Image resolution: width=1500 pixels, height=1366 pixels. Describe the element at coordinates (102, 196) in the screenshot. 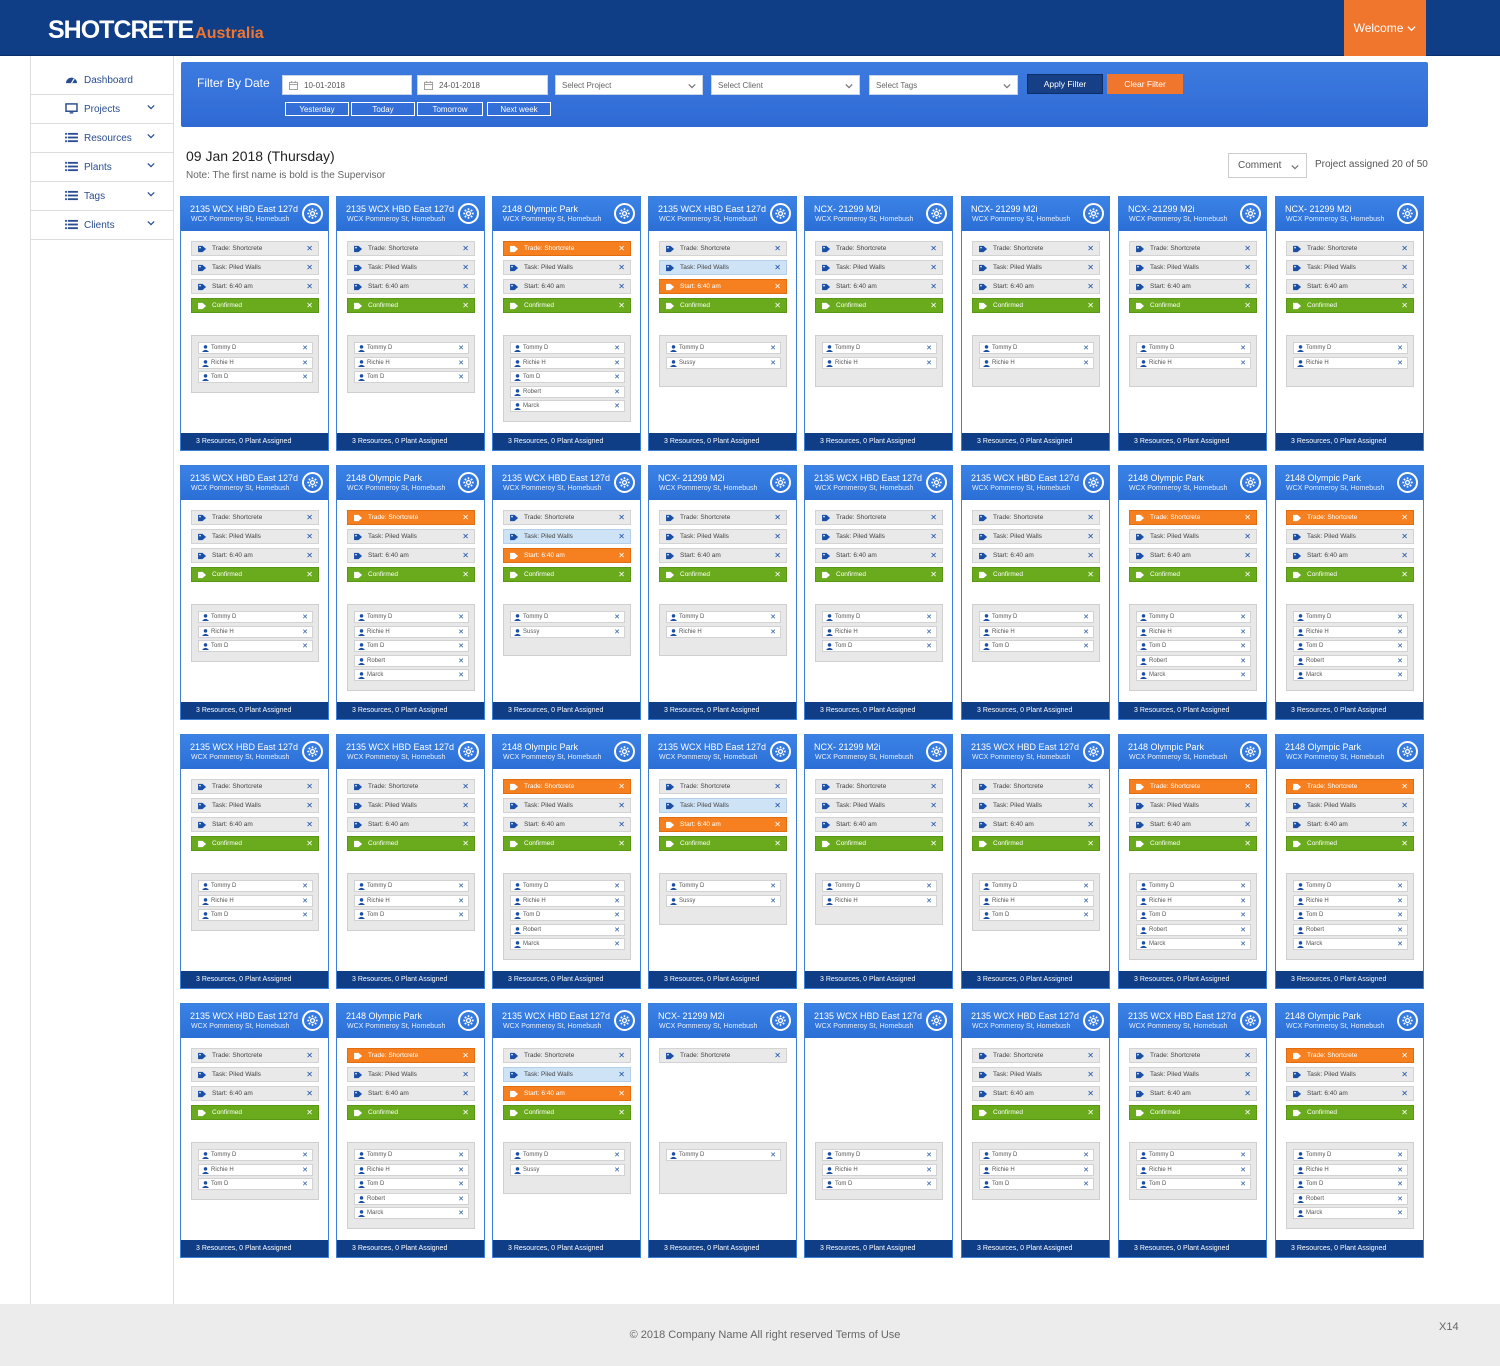

I see `sidebar-item-tags: Tags` at that location.